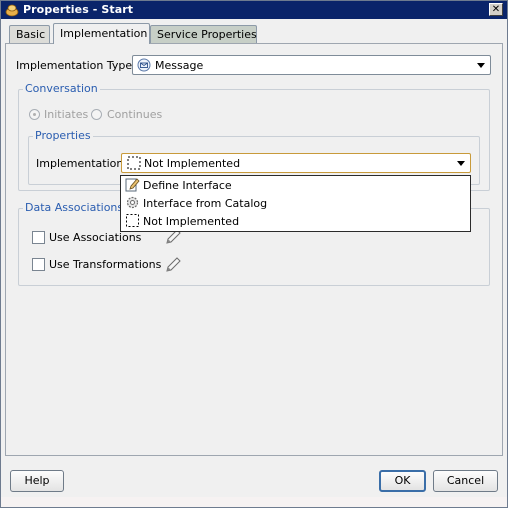 The width and height of the screenshot is (508, 508). I want to click on menu-item-interface-from-catalog: Interface from Catalog, so click(295, 203).